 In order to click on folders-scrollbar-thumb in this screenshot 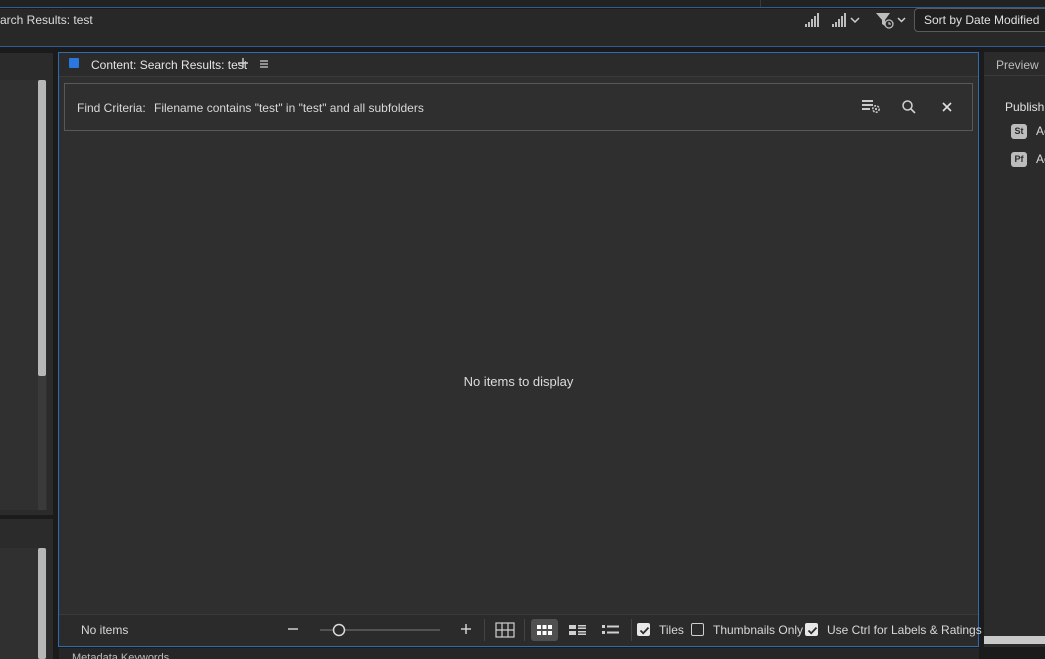, I will do `click(42, 228)`.